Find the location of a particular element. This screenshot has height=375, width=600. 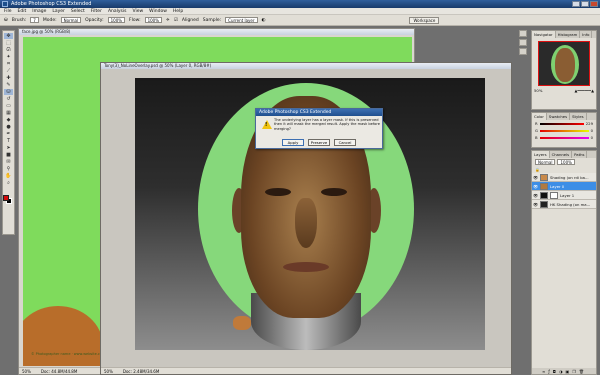

doc-size-readout: Doc: 44.8M/44.8M is located at coordinates (59, 371).